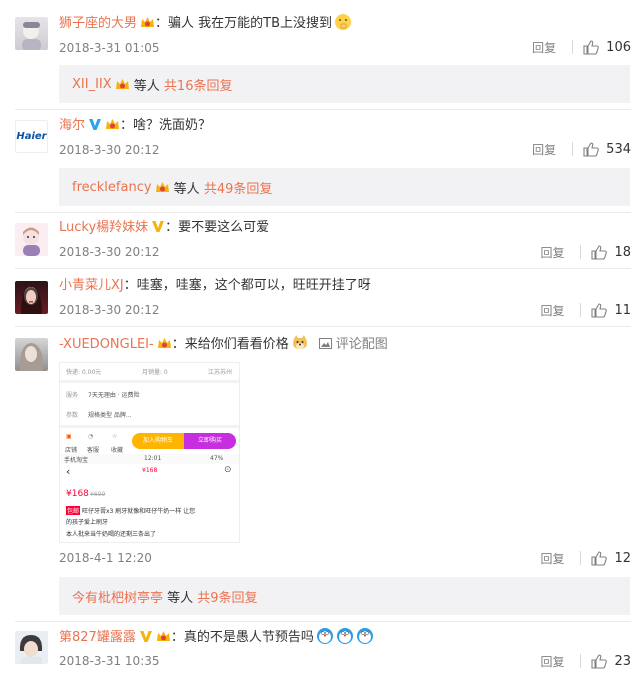 Image resolution: width=639 pixels, height=679 pixels. Describe the element at coordinates (345, 228) in the screenshot. I see `comment-line: Lucky楊羚妹妹 ：要不要这么可爱` at that location.